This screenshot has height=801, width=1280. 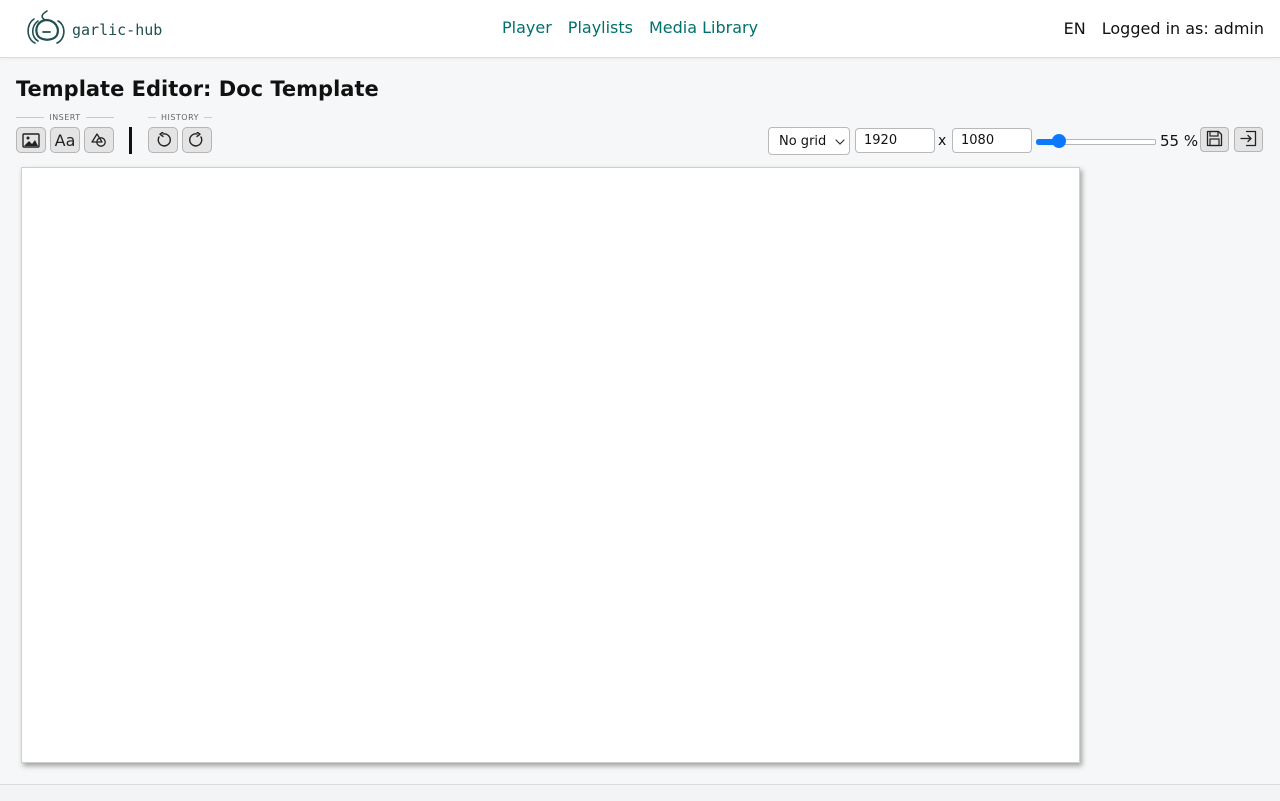 I want to click on insert-shape-button, so click(x=99, y=140).